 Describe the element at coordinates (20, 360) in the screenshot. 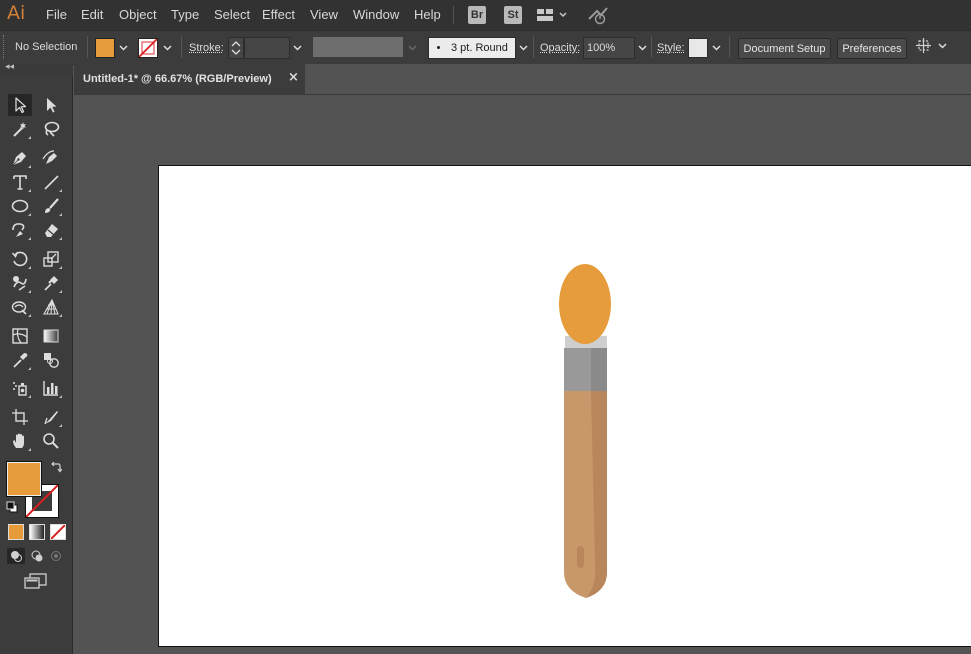

I see `eyedropper-icon` at that location.